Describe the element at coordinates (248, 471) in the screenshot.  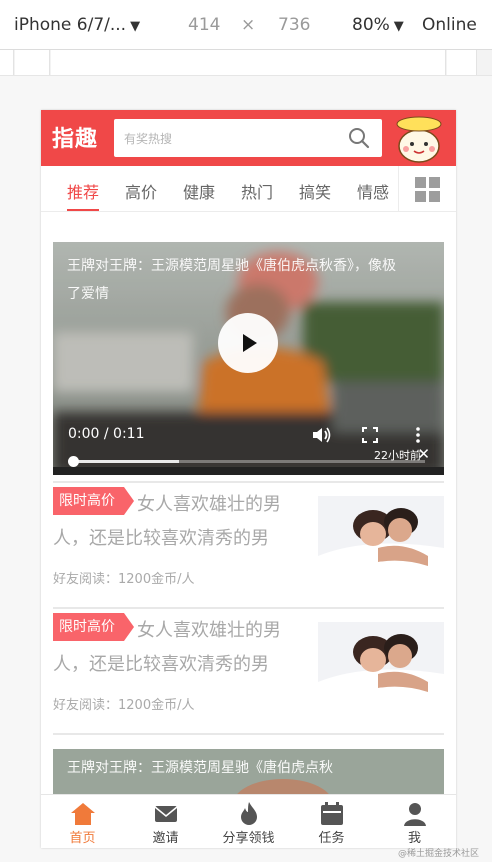
I see `video-bottom-strip` at that location.